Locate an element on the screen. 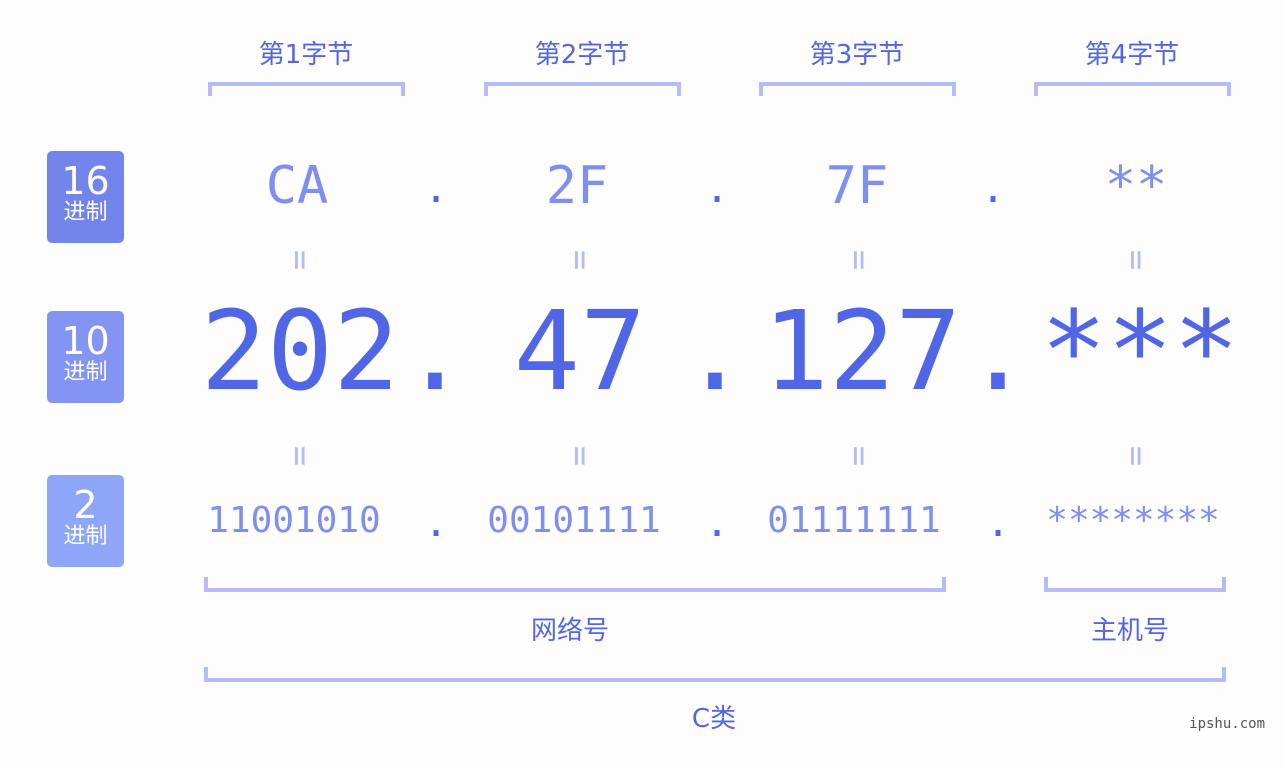 The image size is (1285, 767). hex-byte-4: ** is located at coordinates (1136, 186).